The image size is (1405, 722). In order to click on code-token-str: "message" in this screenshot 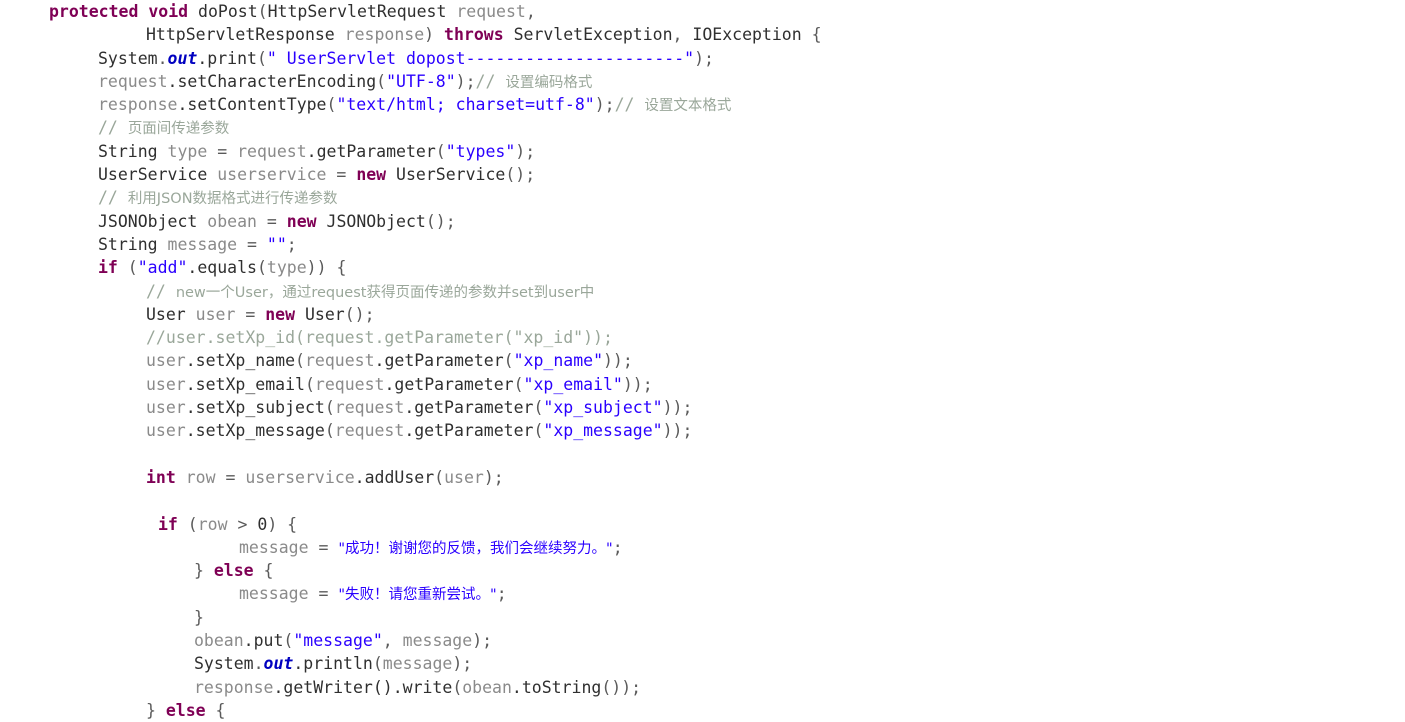, I will do `click(338, 641)`.